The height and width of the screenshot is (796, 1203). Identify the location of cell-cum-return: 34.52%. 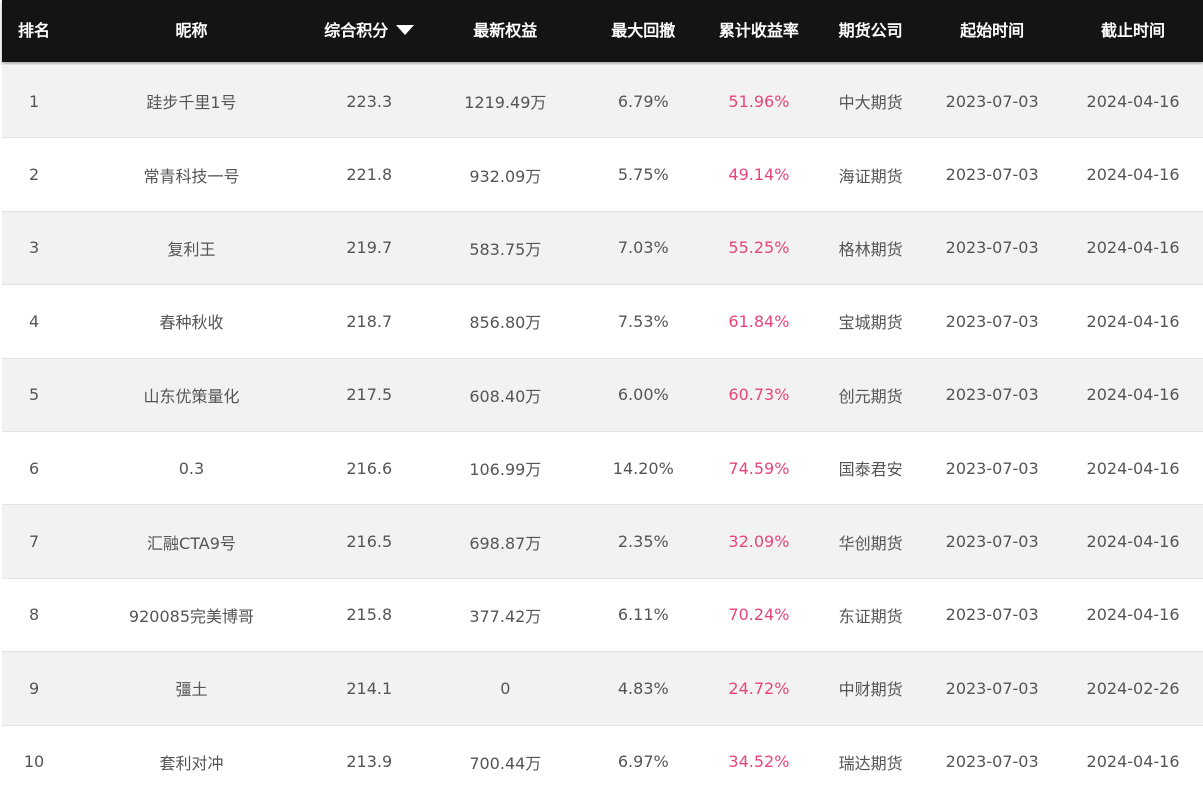
(759, 762).